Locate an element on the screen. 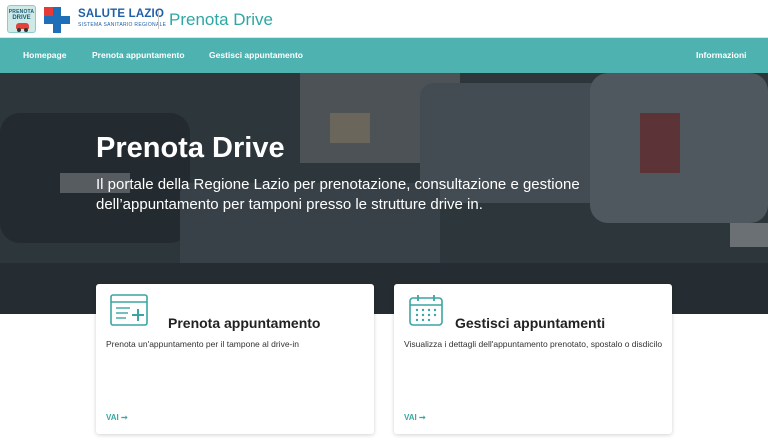 The width and height of the screenshot is (768, 443). form-plus-icon is located at coordinates (129, 310).